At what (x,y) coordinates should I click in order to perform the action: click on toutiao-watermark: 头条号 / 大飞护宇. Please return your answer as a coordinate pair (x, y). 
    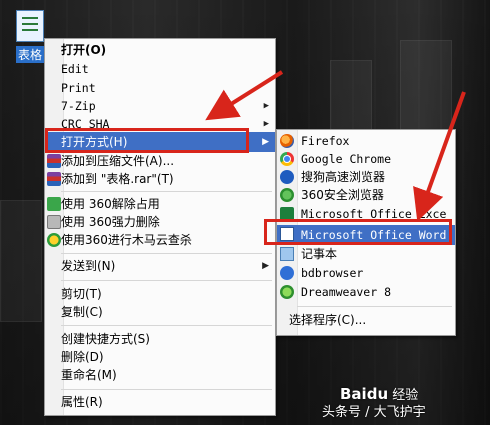
    Looking at the image, I should click on (374, 412).